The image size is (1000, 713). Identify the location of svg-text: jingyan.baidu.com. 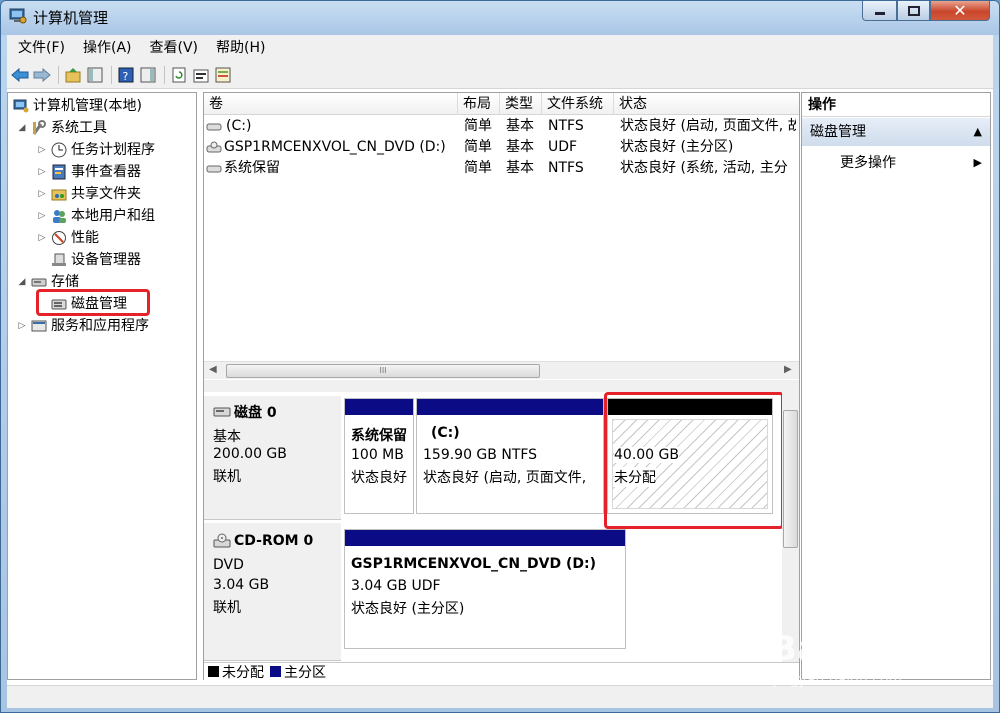
(837, 680).